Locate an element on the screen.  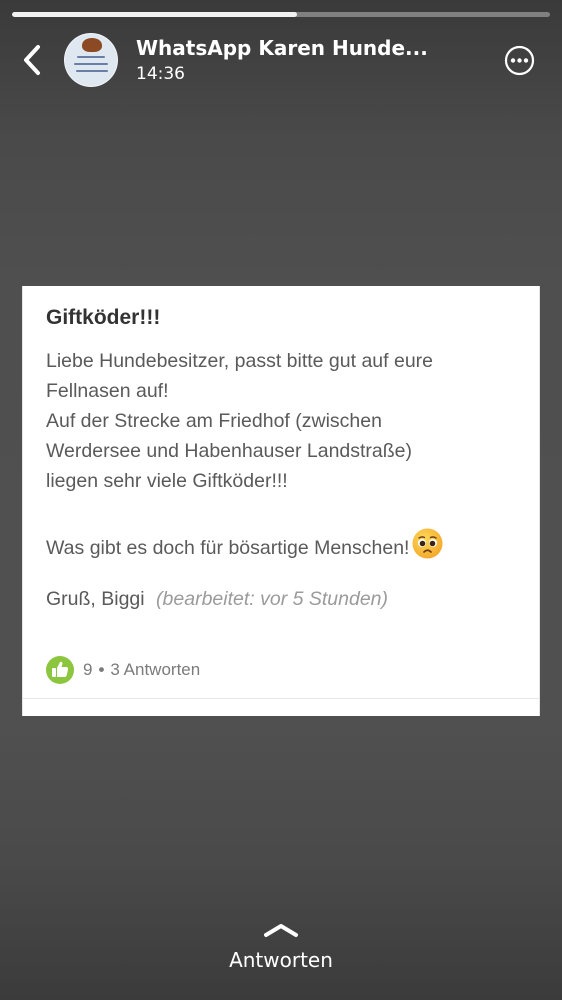
post-line: Was gibt es doch für bösartige Menschen! is located at coordinates (228, 548).